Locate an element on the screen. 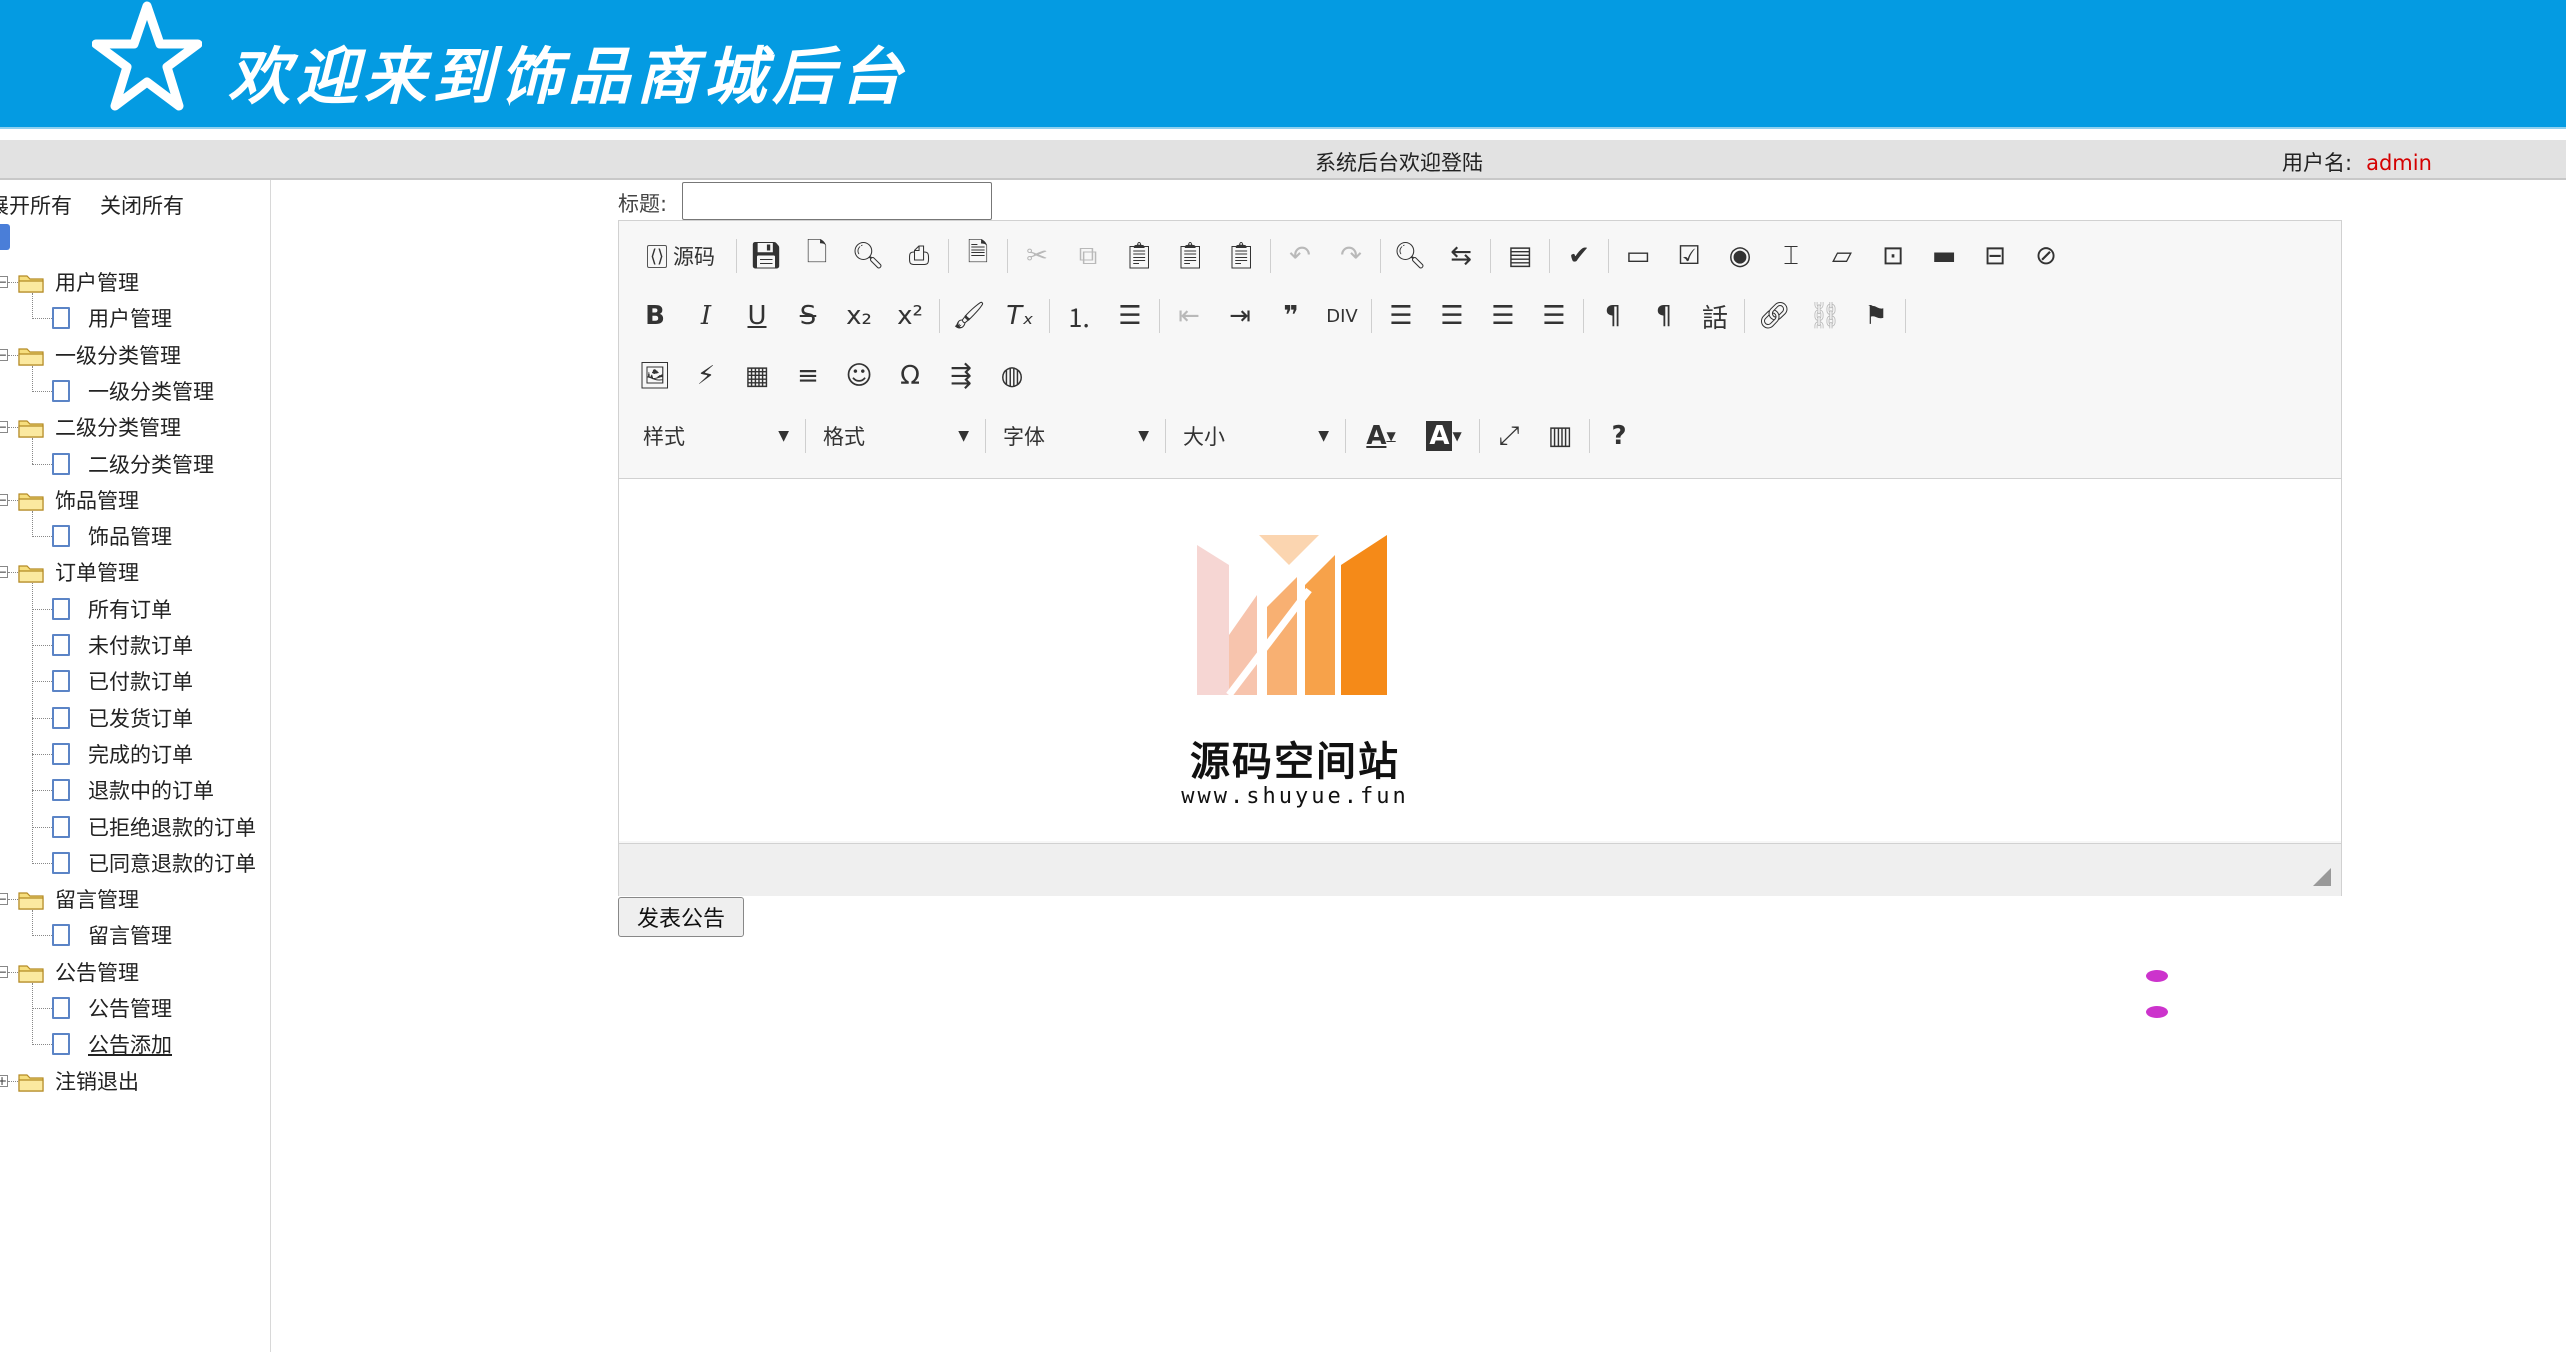  strike-icon: S is located at coordinates (808, 316).